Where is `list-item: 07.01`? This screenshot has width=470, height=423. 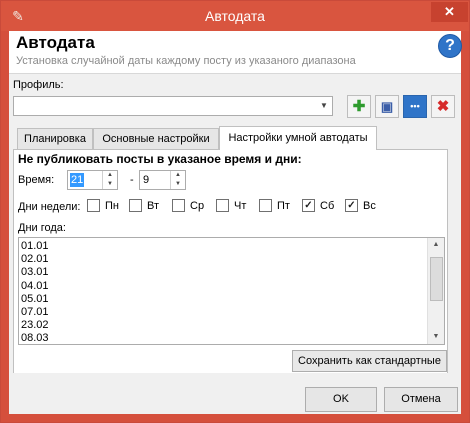
list-item: 07.01 is located at coordinates (35, 311).